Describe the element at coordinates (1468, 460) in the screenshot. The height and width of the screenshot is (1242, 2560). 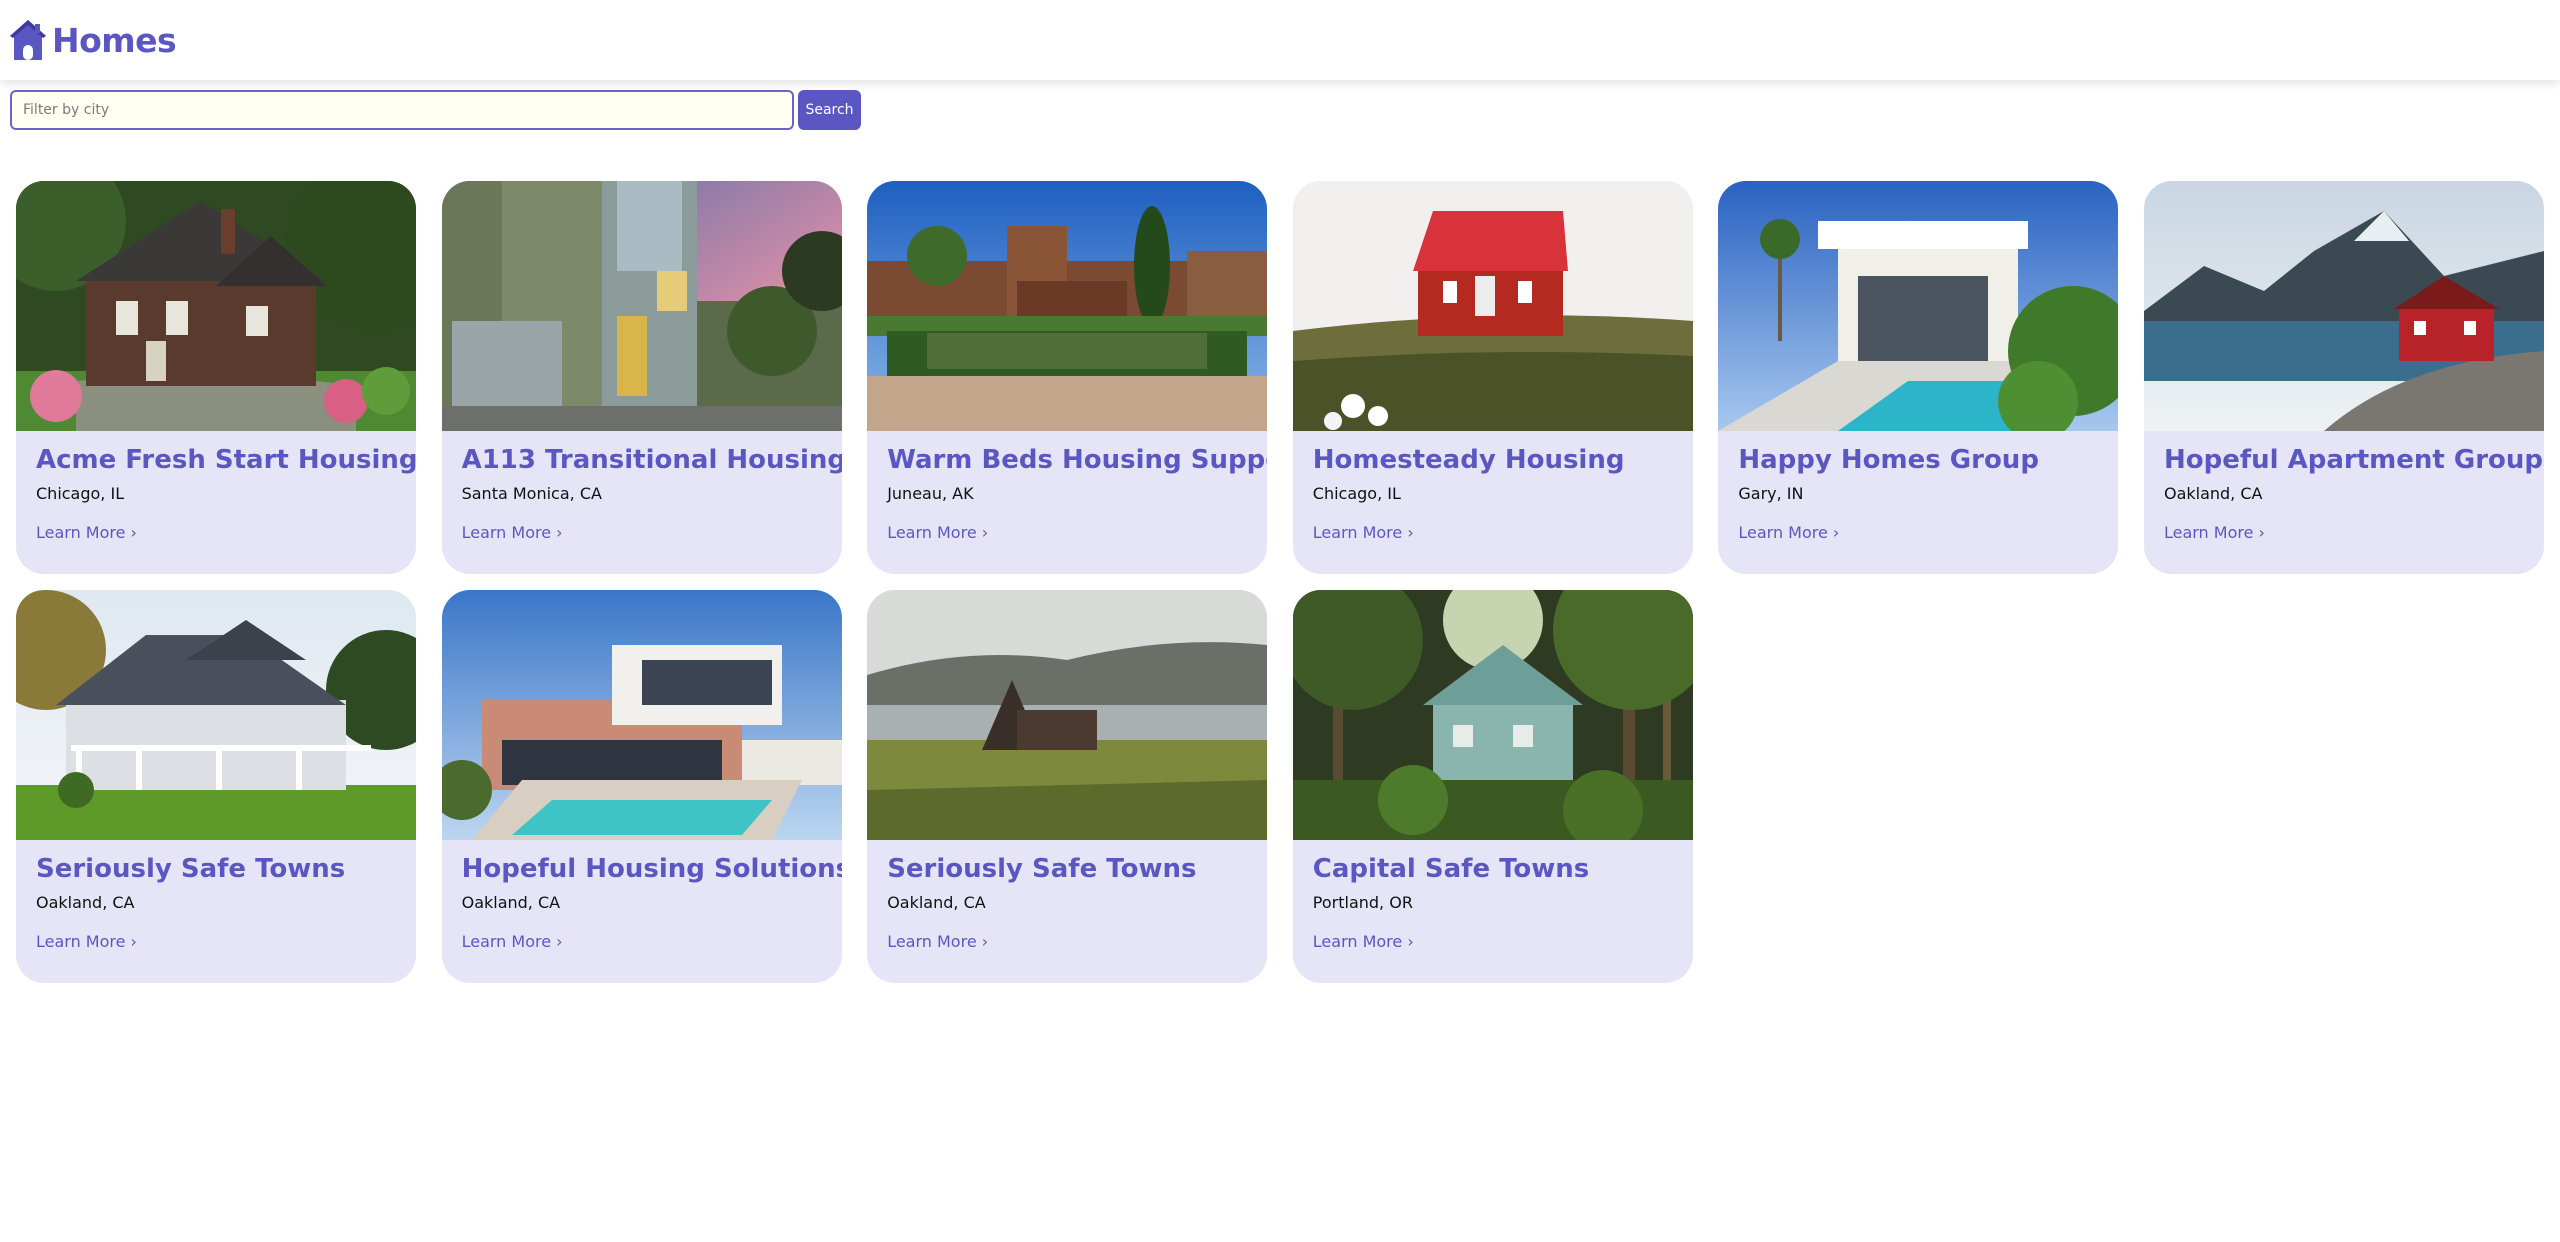
I see `listing-name: Homesteady Housing` at that location.